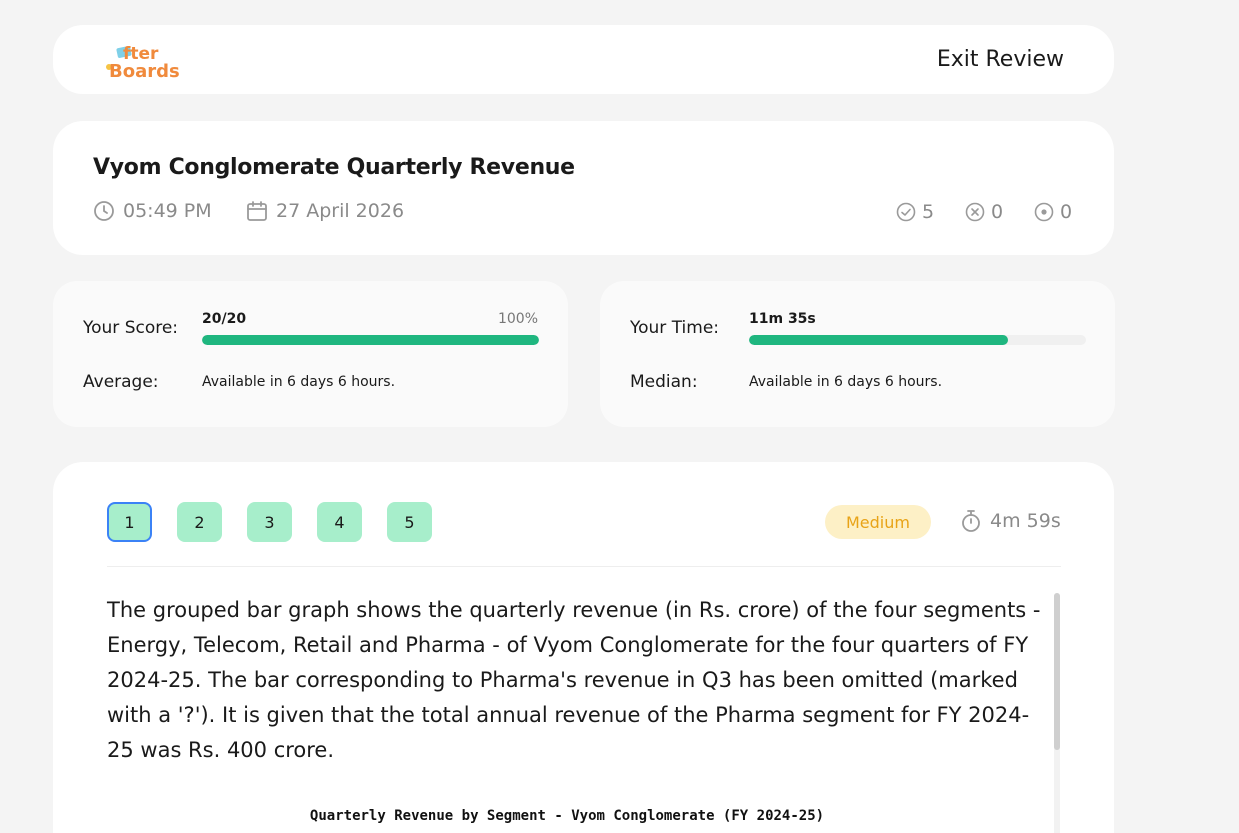 This screenshot has height=833, width=1239. I want to click on score-progress-bar, so click(370, 340).